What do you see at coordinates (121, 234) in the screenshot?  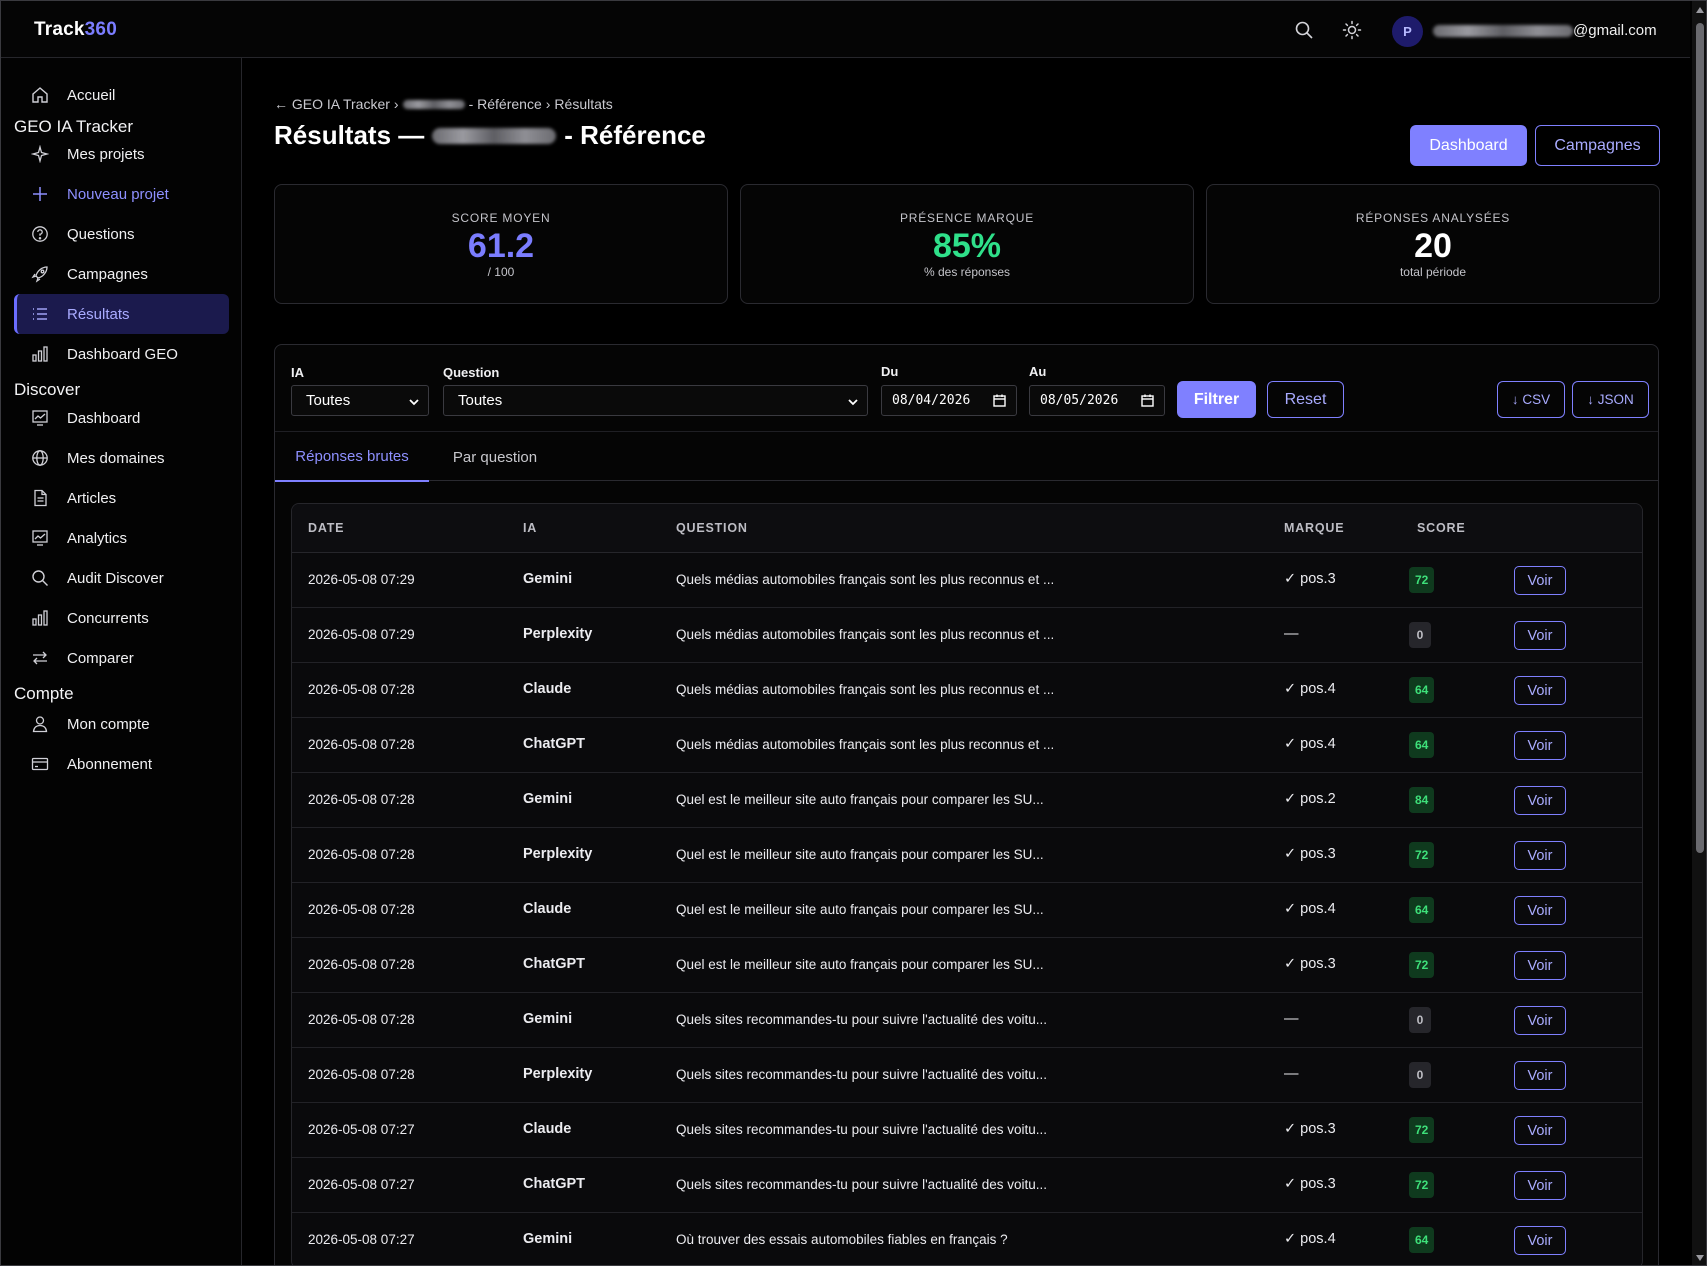 I see `sidebar-item-questions: Questions` at bounding box center [121, 234].